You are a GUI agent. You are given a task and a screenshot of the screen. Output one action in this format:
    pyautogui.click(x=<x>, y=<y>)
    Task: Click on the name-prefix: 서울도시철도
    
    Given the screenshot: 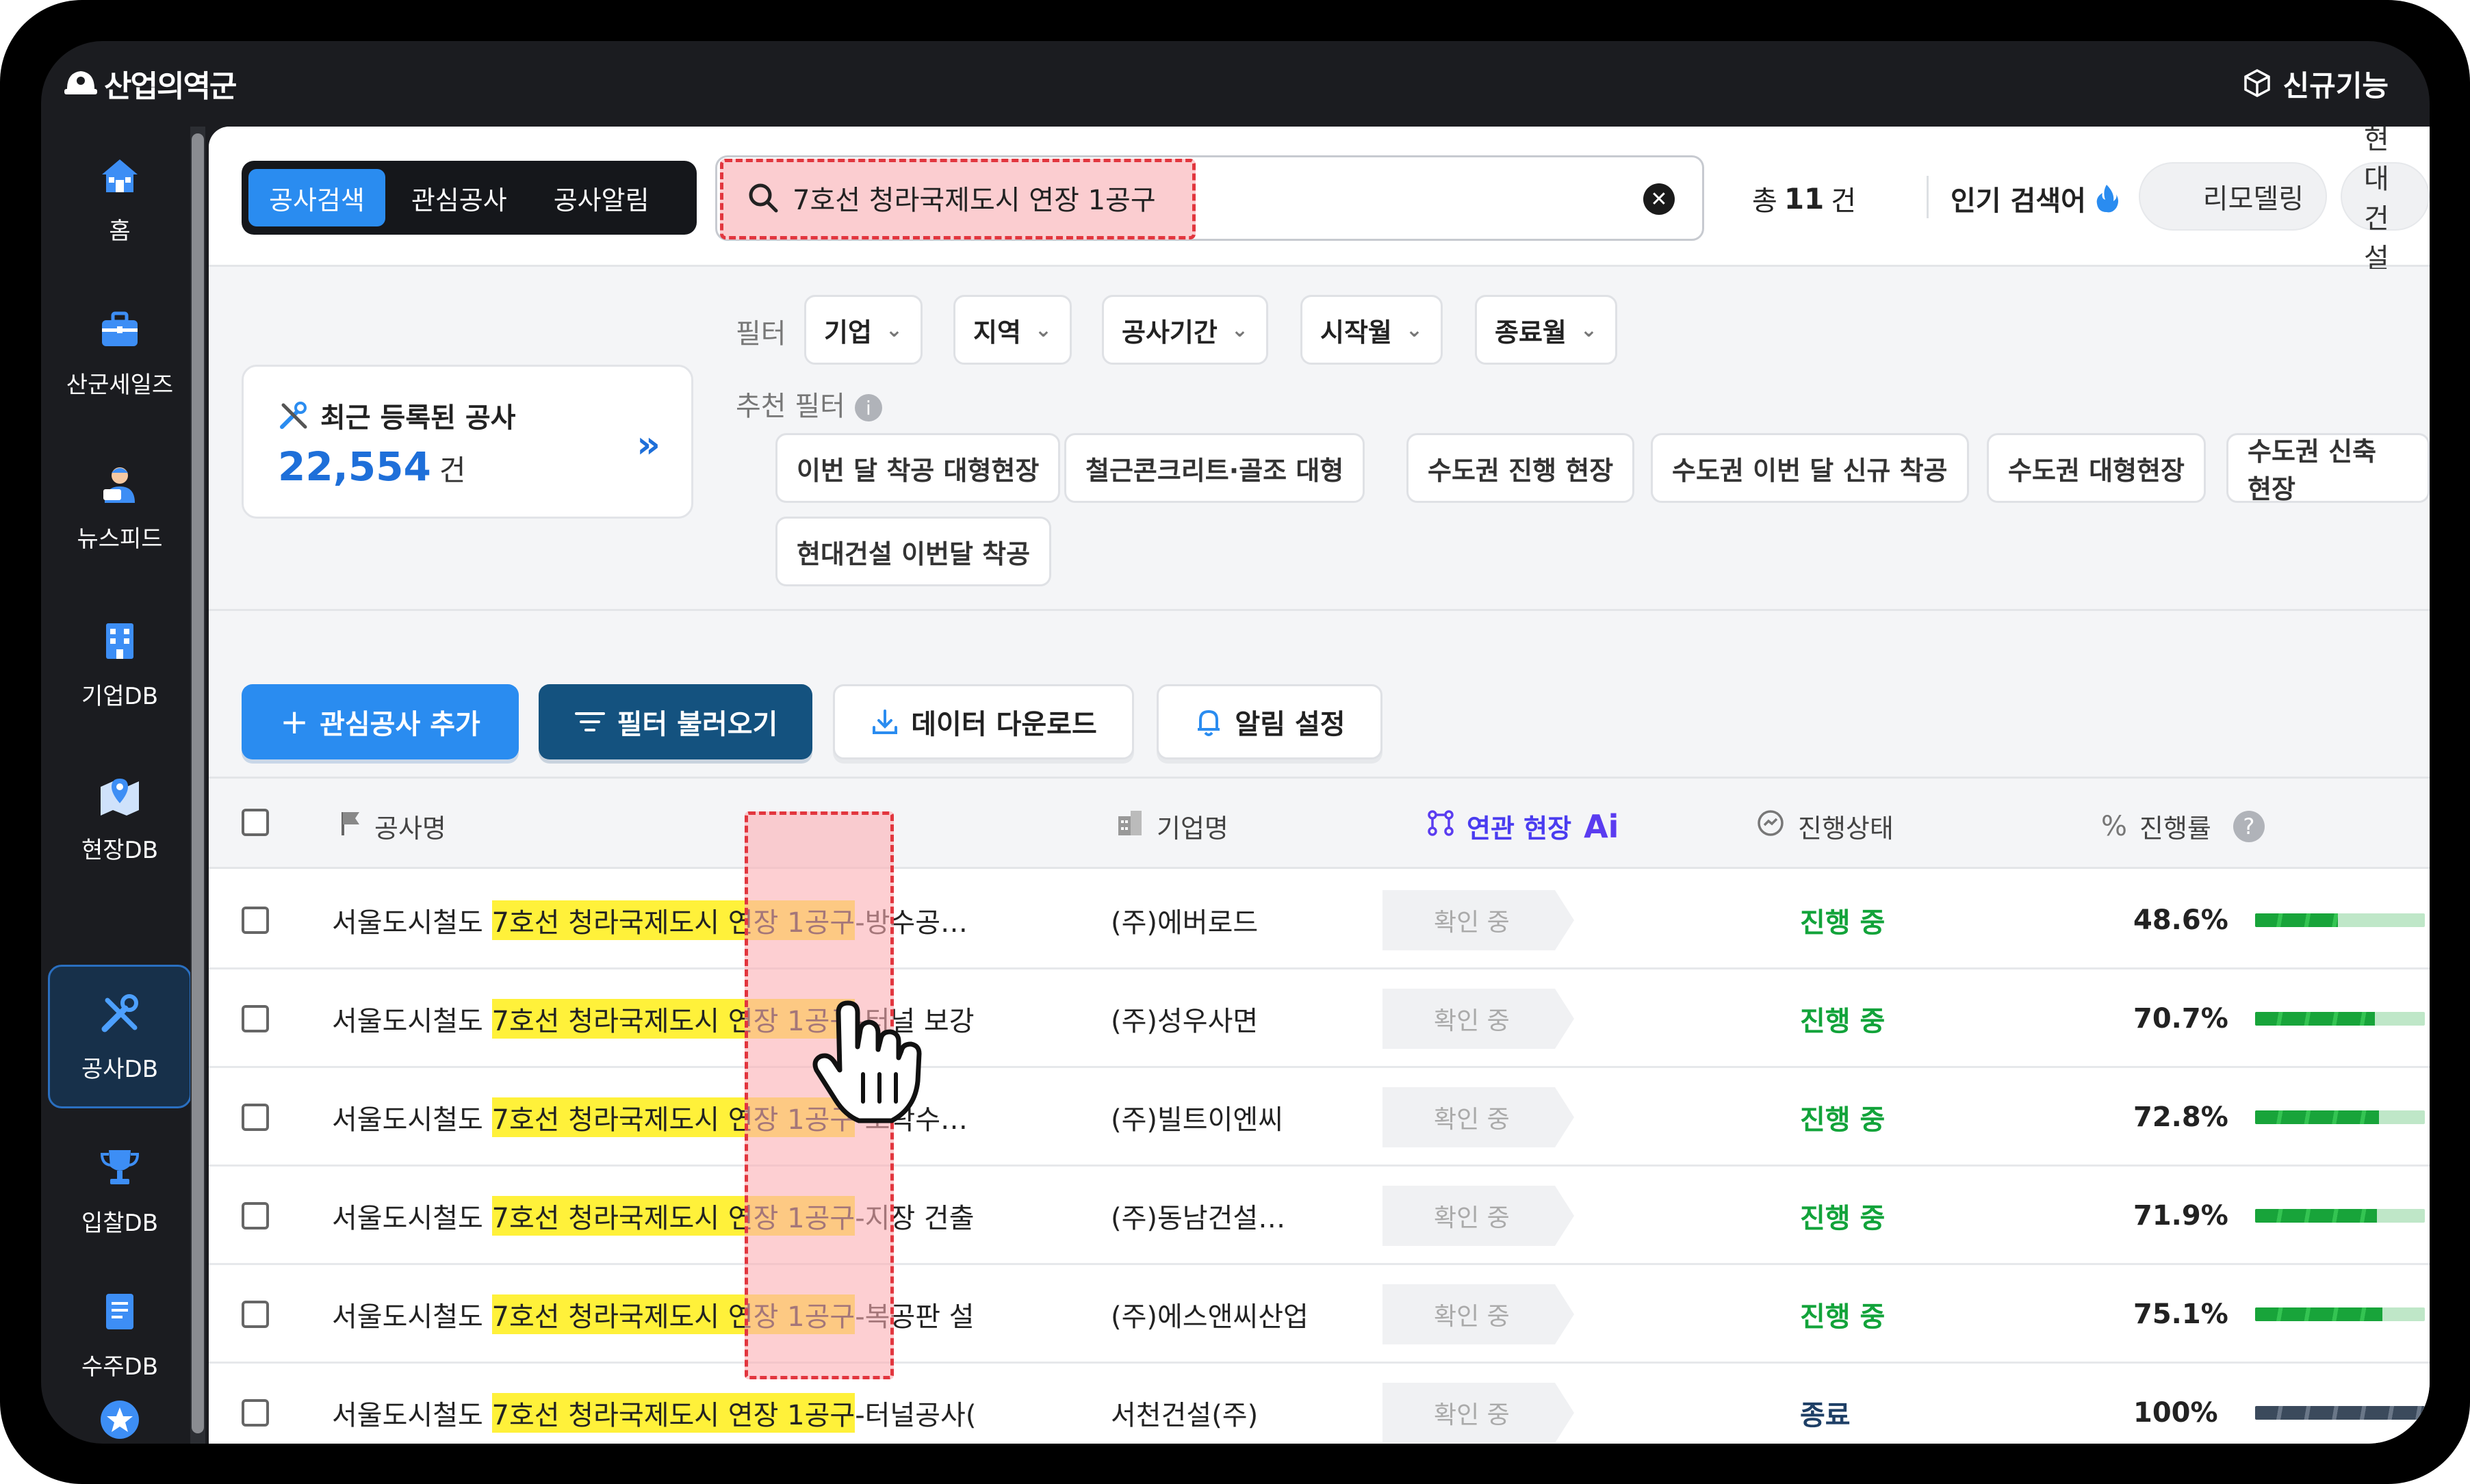 What is the action you would take?
    pyautogui.click(x=408, y=1317)
    